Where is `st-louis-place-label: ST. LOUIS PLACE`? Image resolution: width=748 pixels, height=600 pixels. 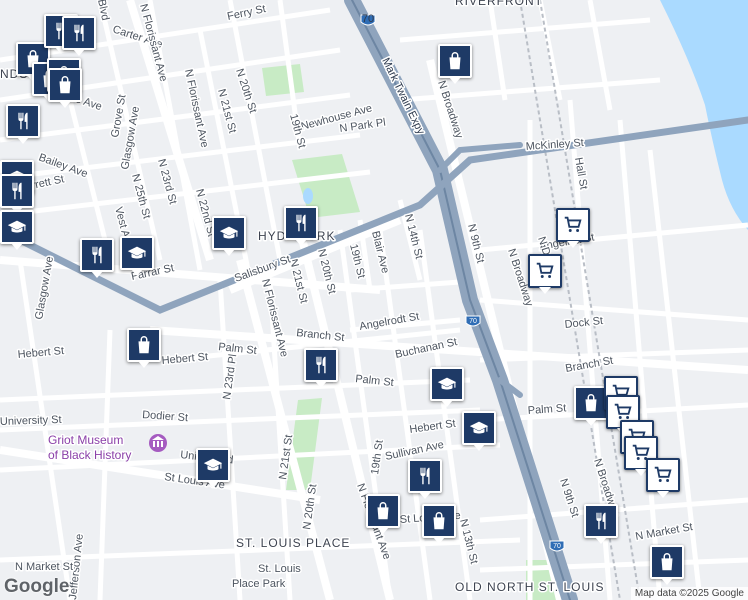 st-louis-place-label: ST. LOUIS PLACE is located at coordinates (293, 543).